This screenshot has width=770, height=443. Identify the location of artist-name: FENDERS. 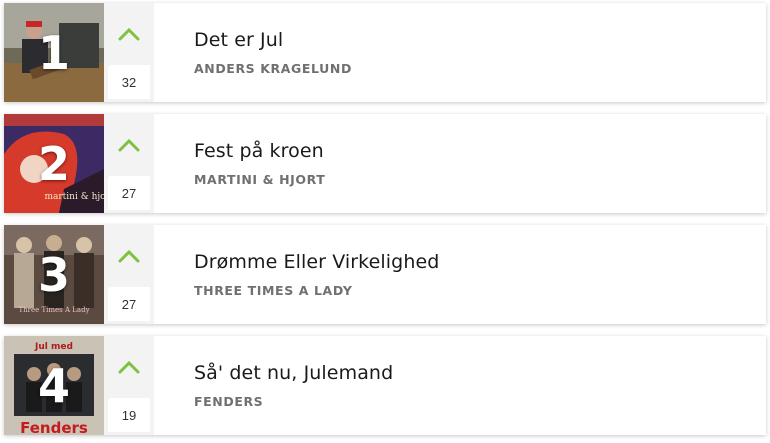
(293, 401).